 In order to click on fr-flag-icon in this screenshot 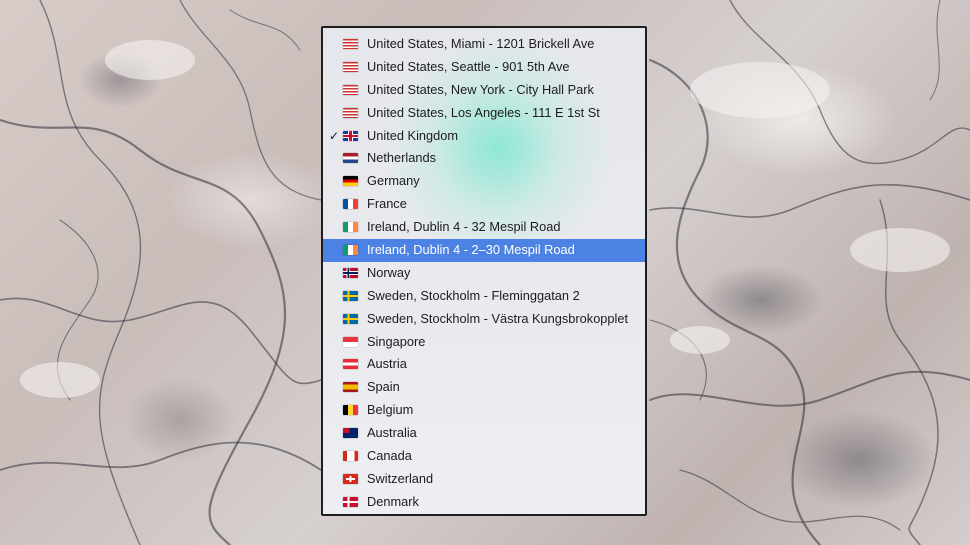, I will do `click(350, 204)`.